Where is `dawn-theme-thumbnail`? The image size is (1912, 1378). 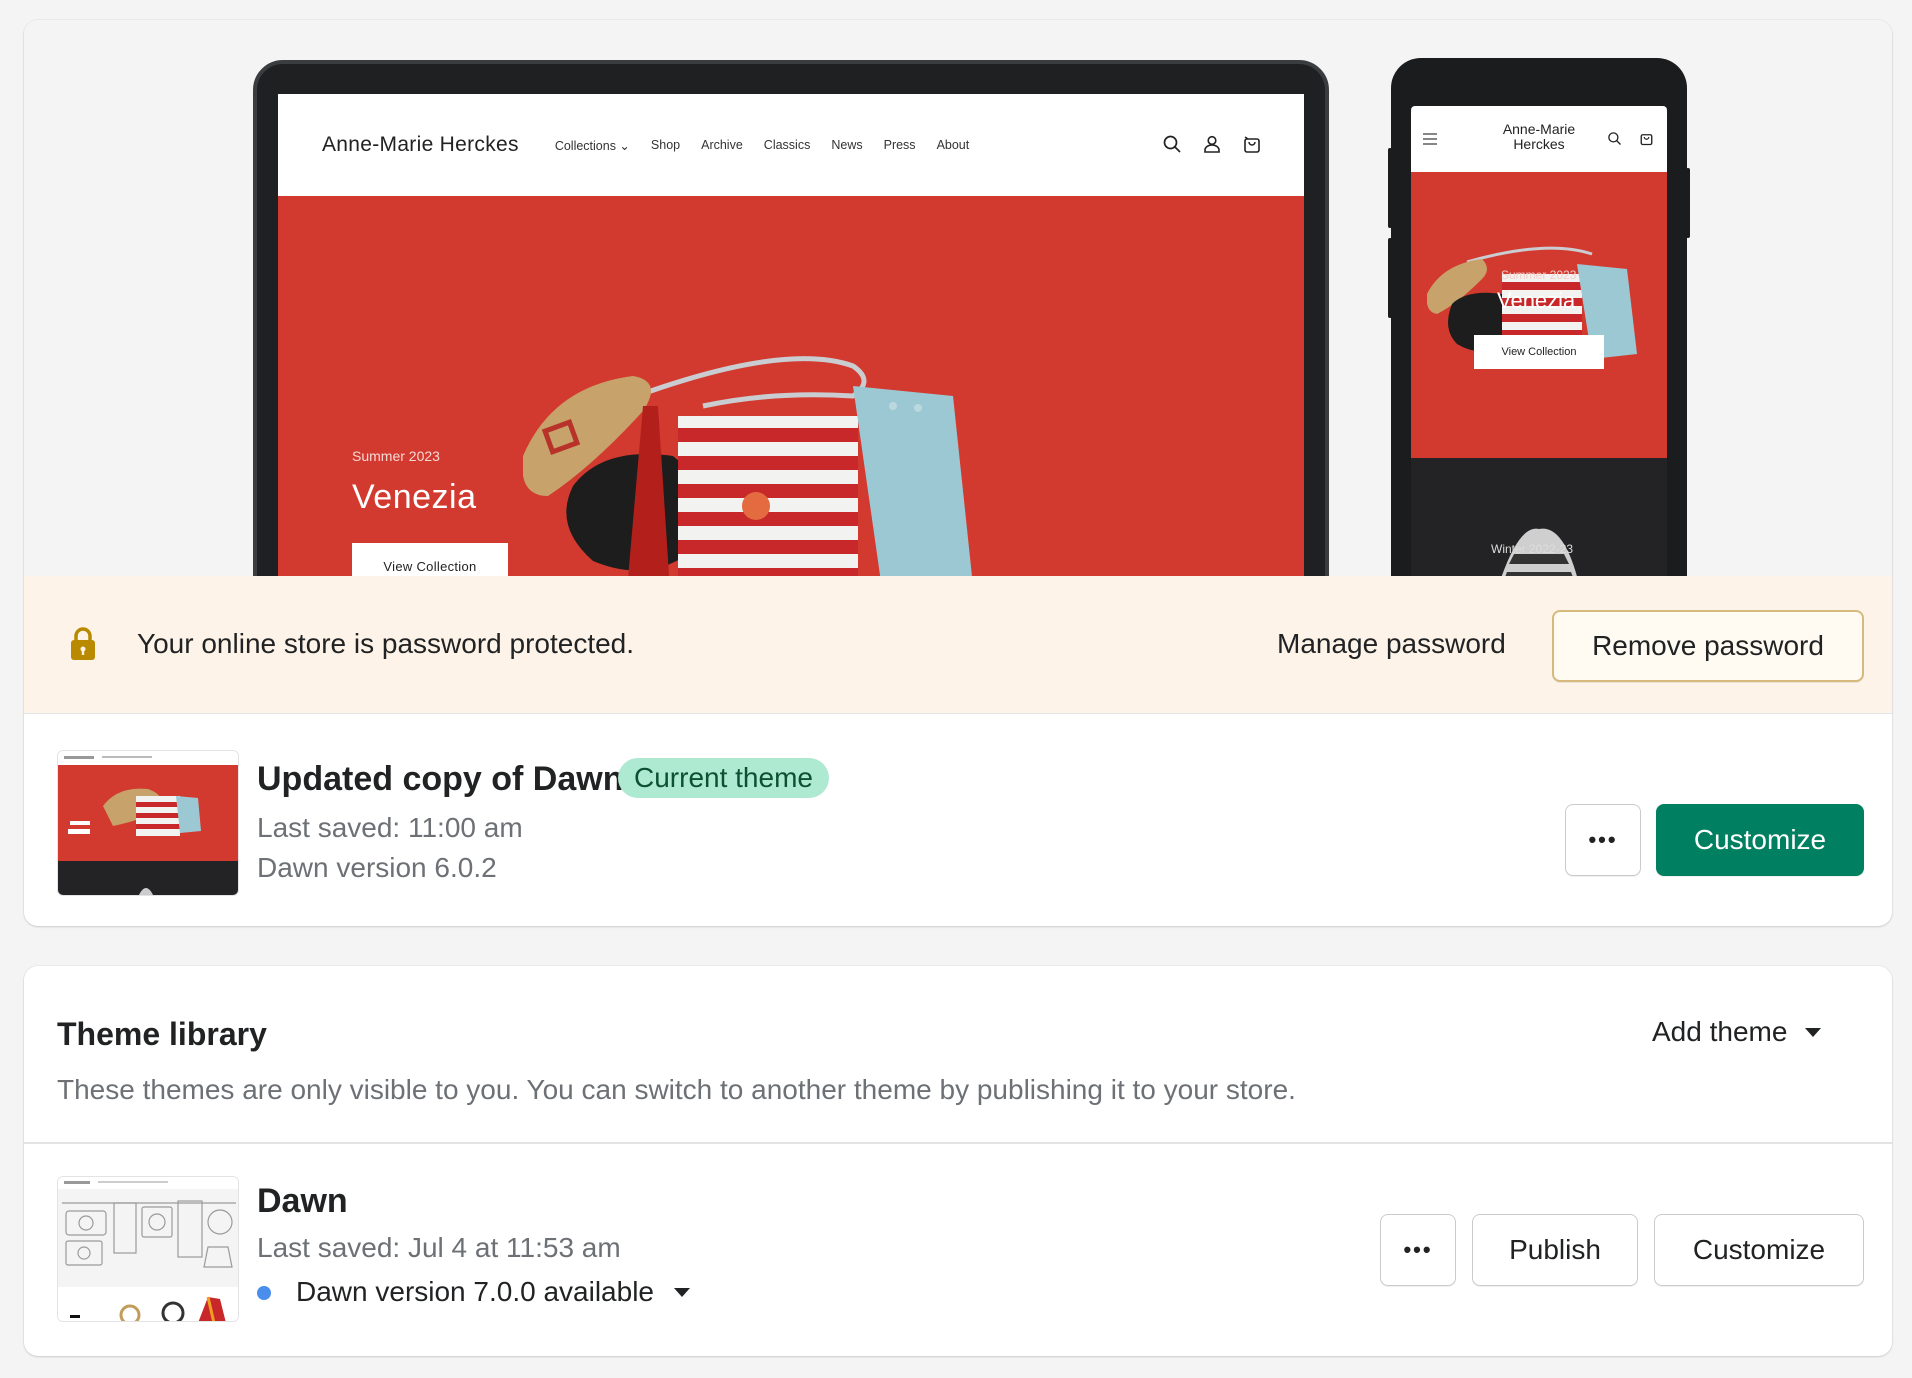 dawn-theme-thumbnail is located at coordinates (148, 1249).